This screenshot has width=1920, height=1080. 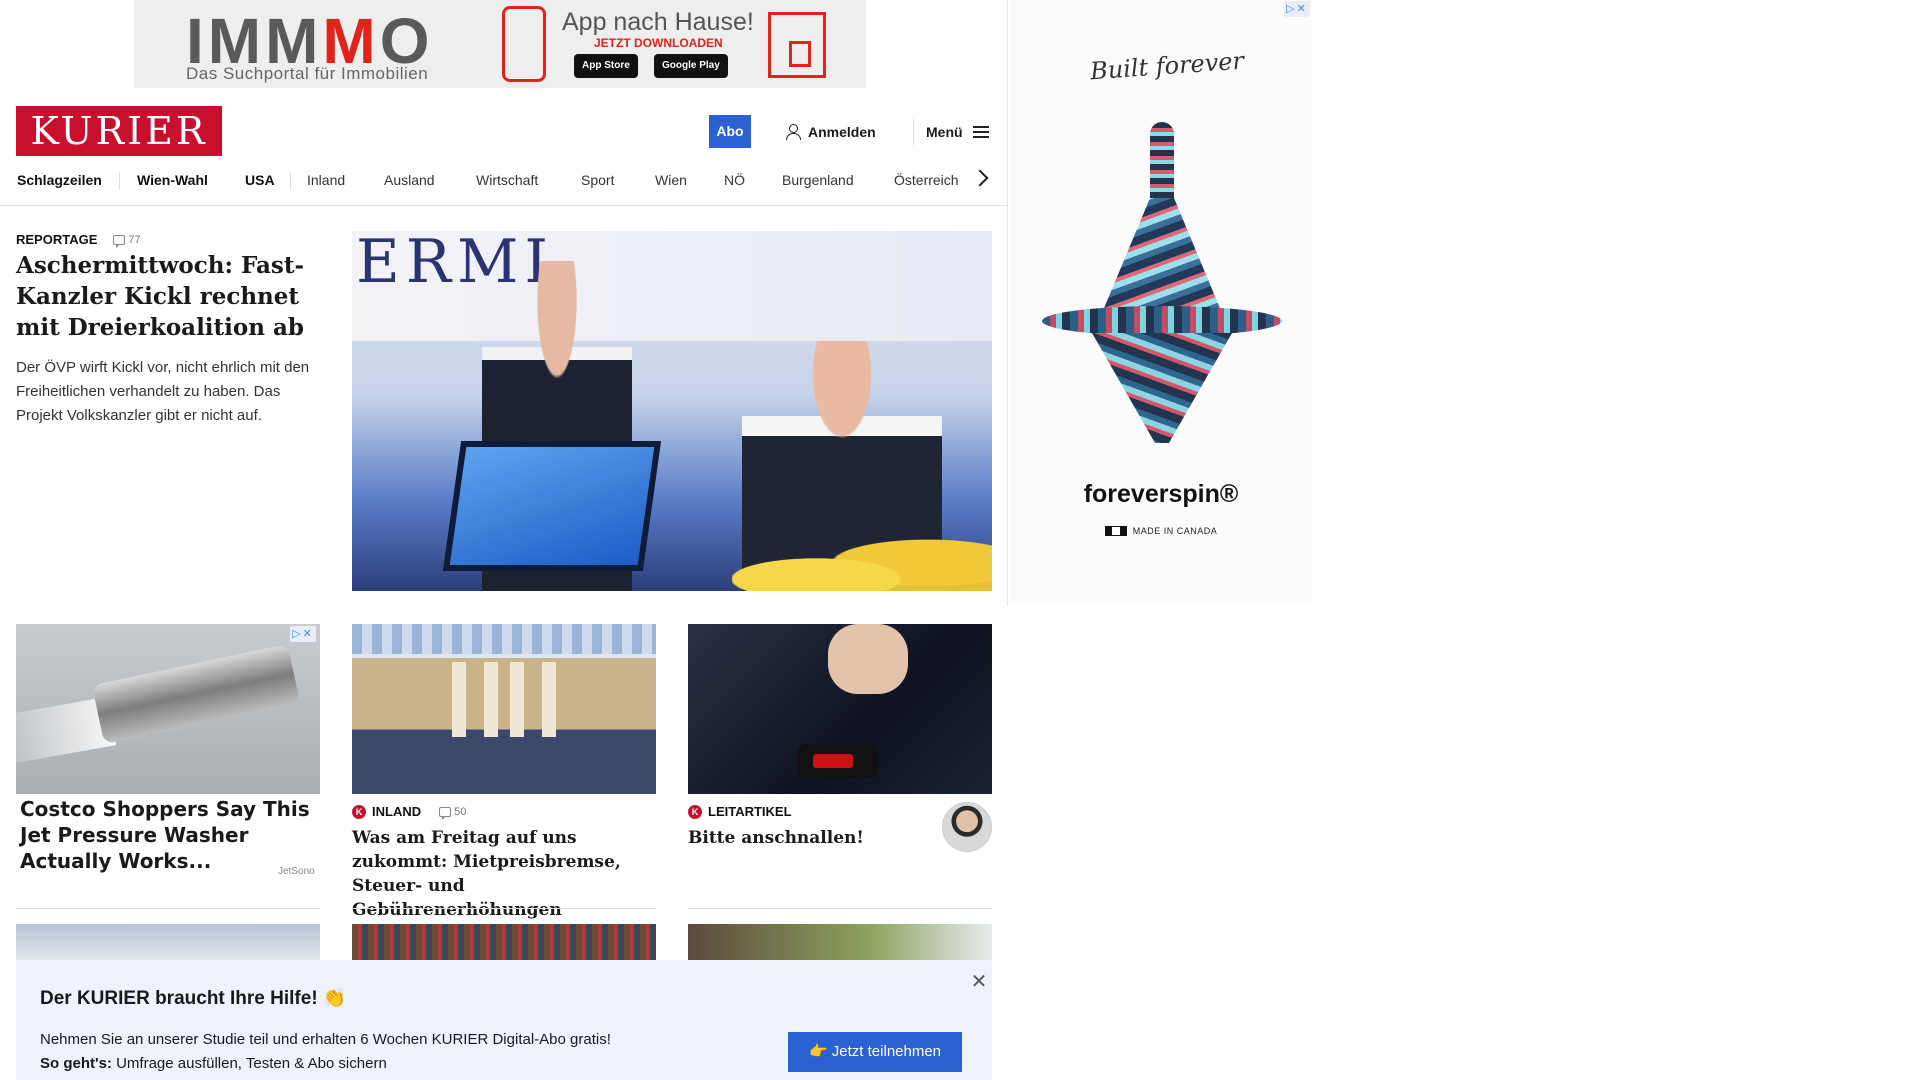 I want to click on leitartikel-kicker: K LEITARTIKEL, so click(x=740, y=811).